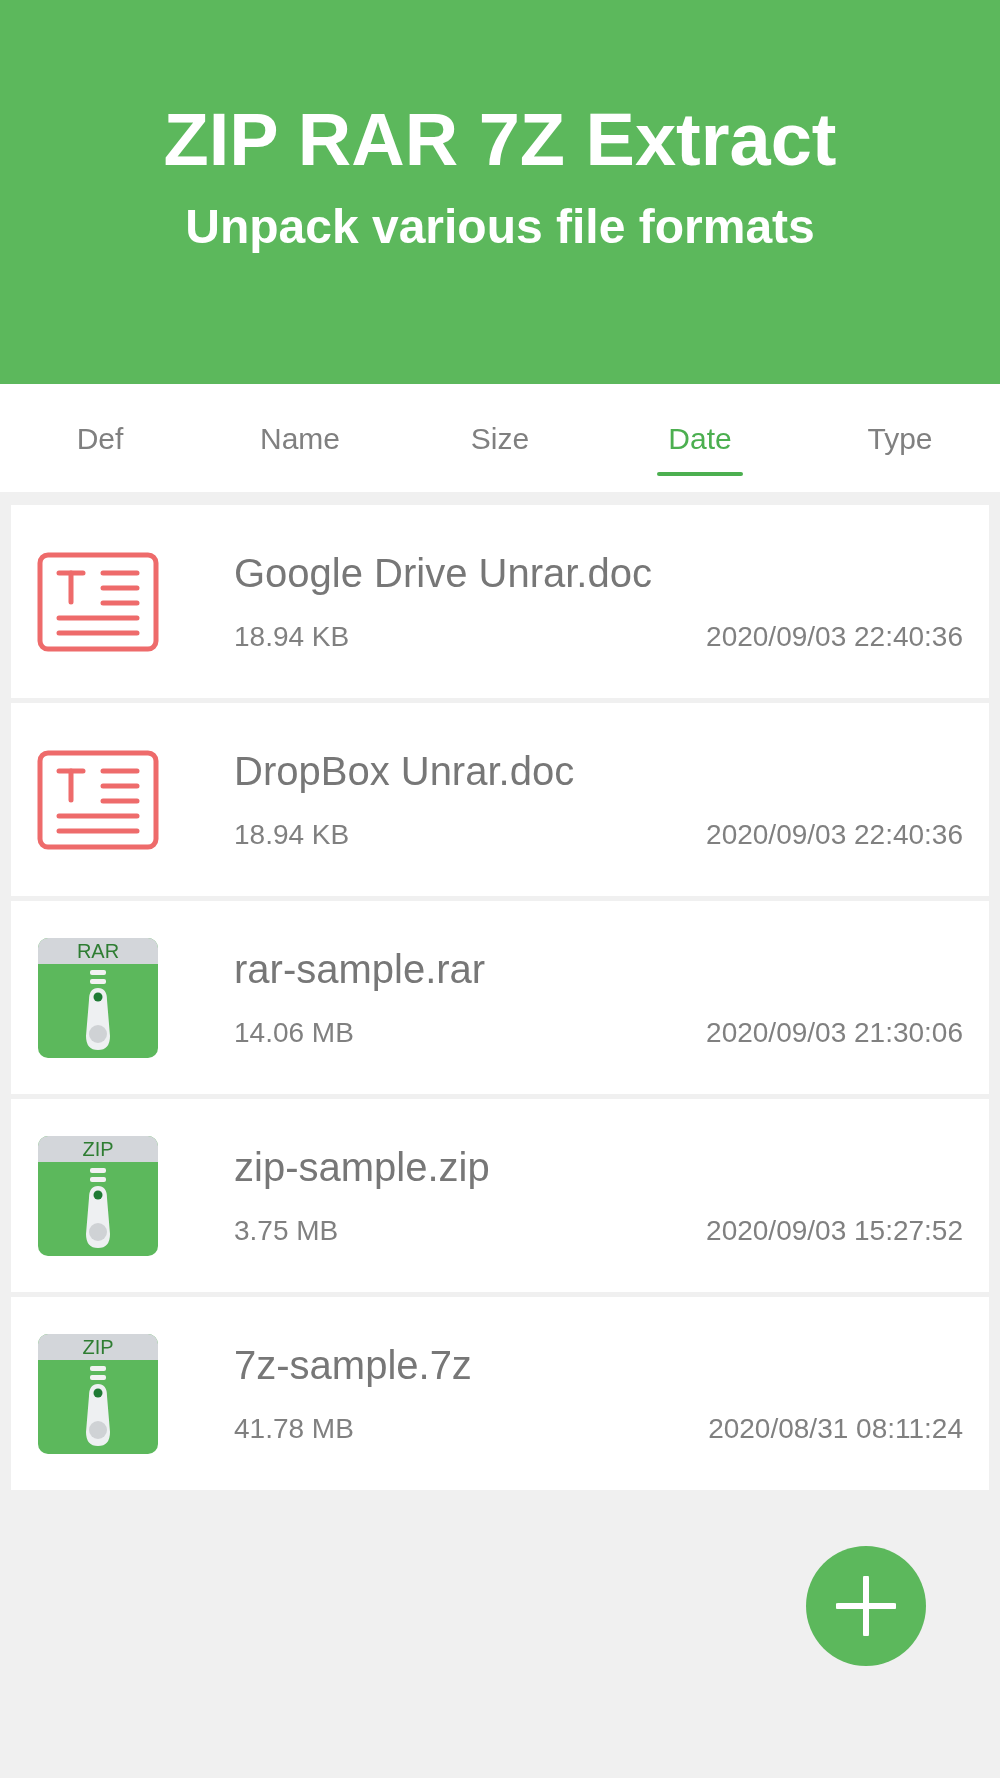 The width and height of the screenshot is (1000, 1778). I want to click on plus-icon, so click(866, 1606).